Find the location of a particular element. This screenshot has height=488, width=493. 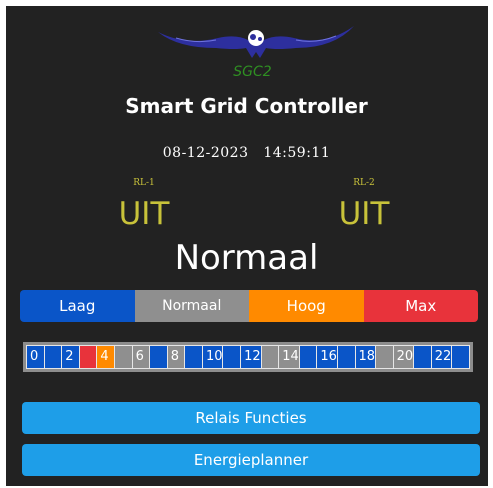

hour-schedule-bar: 0 2 4 6 8 10 12 14 16 18 20 22 is located at coordinates (248, 357).